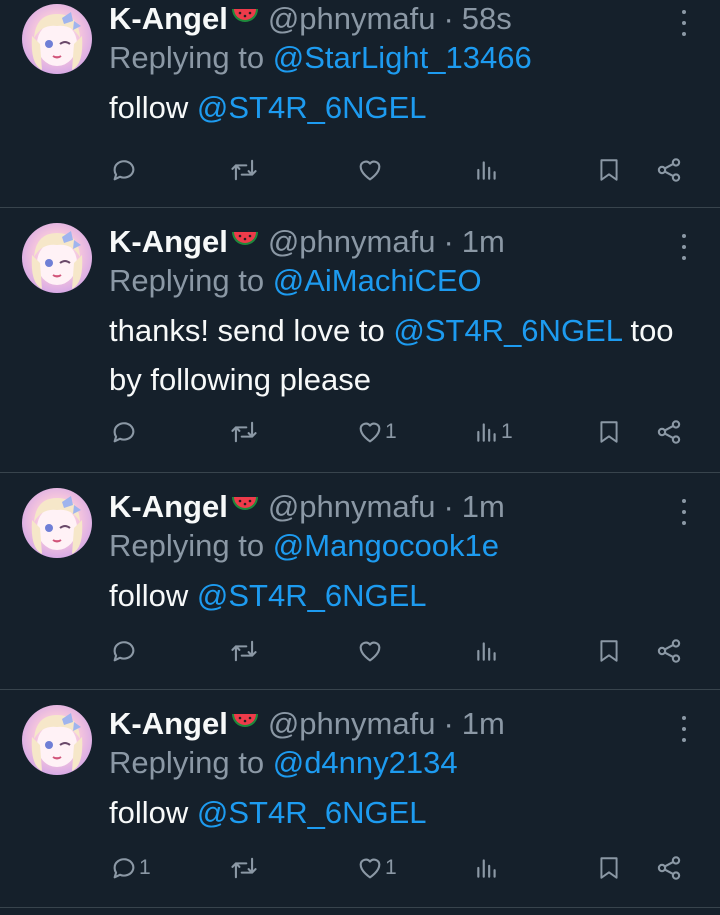 The image size is (720, 915). I want to click on replying-line: Replying to @d4nny2134, so click(384, 763).